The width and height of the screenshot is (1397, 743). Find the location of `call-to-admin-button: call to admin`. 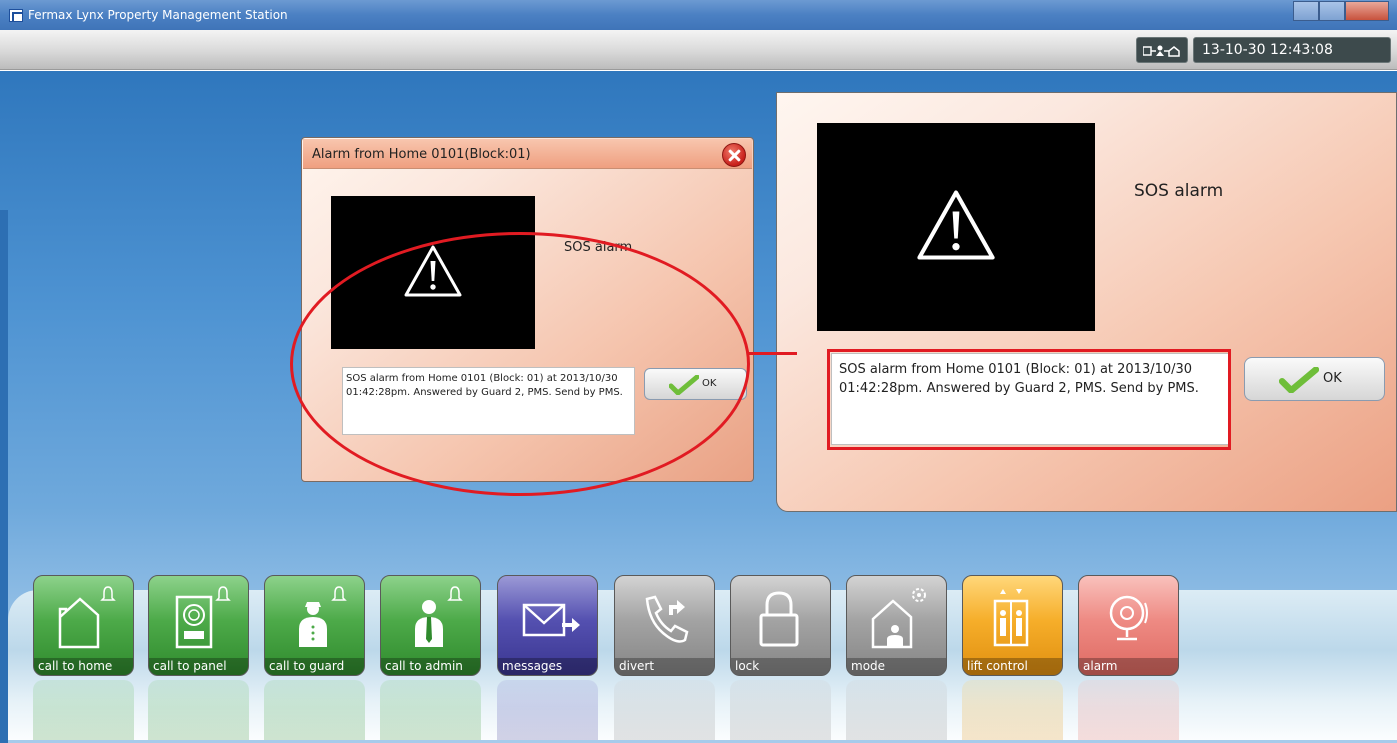

call-to-admin-button: call to admin is located at coordinates (430, 625).